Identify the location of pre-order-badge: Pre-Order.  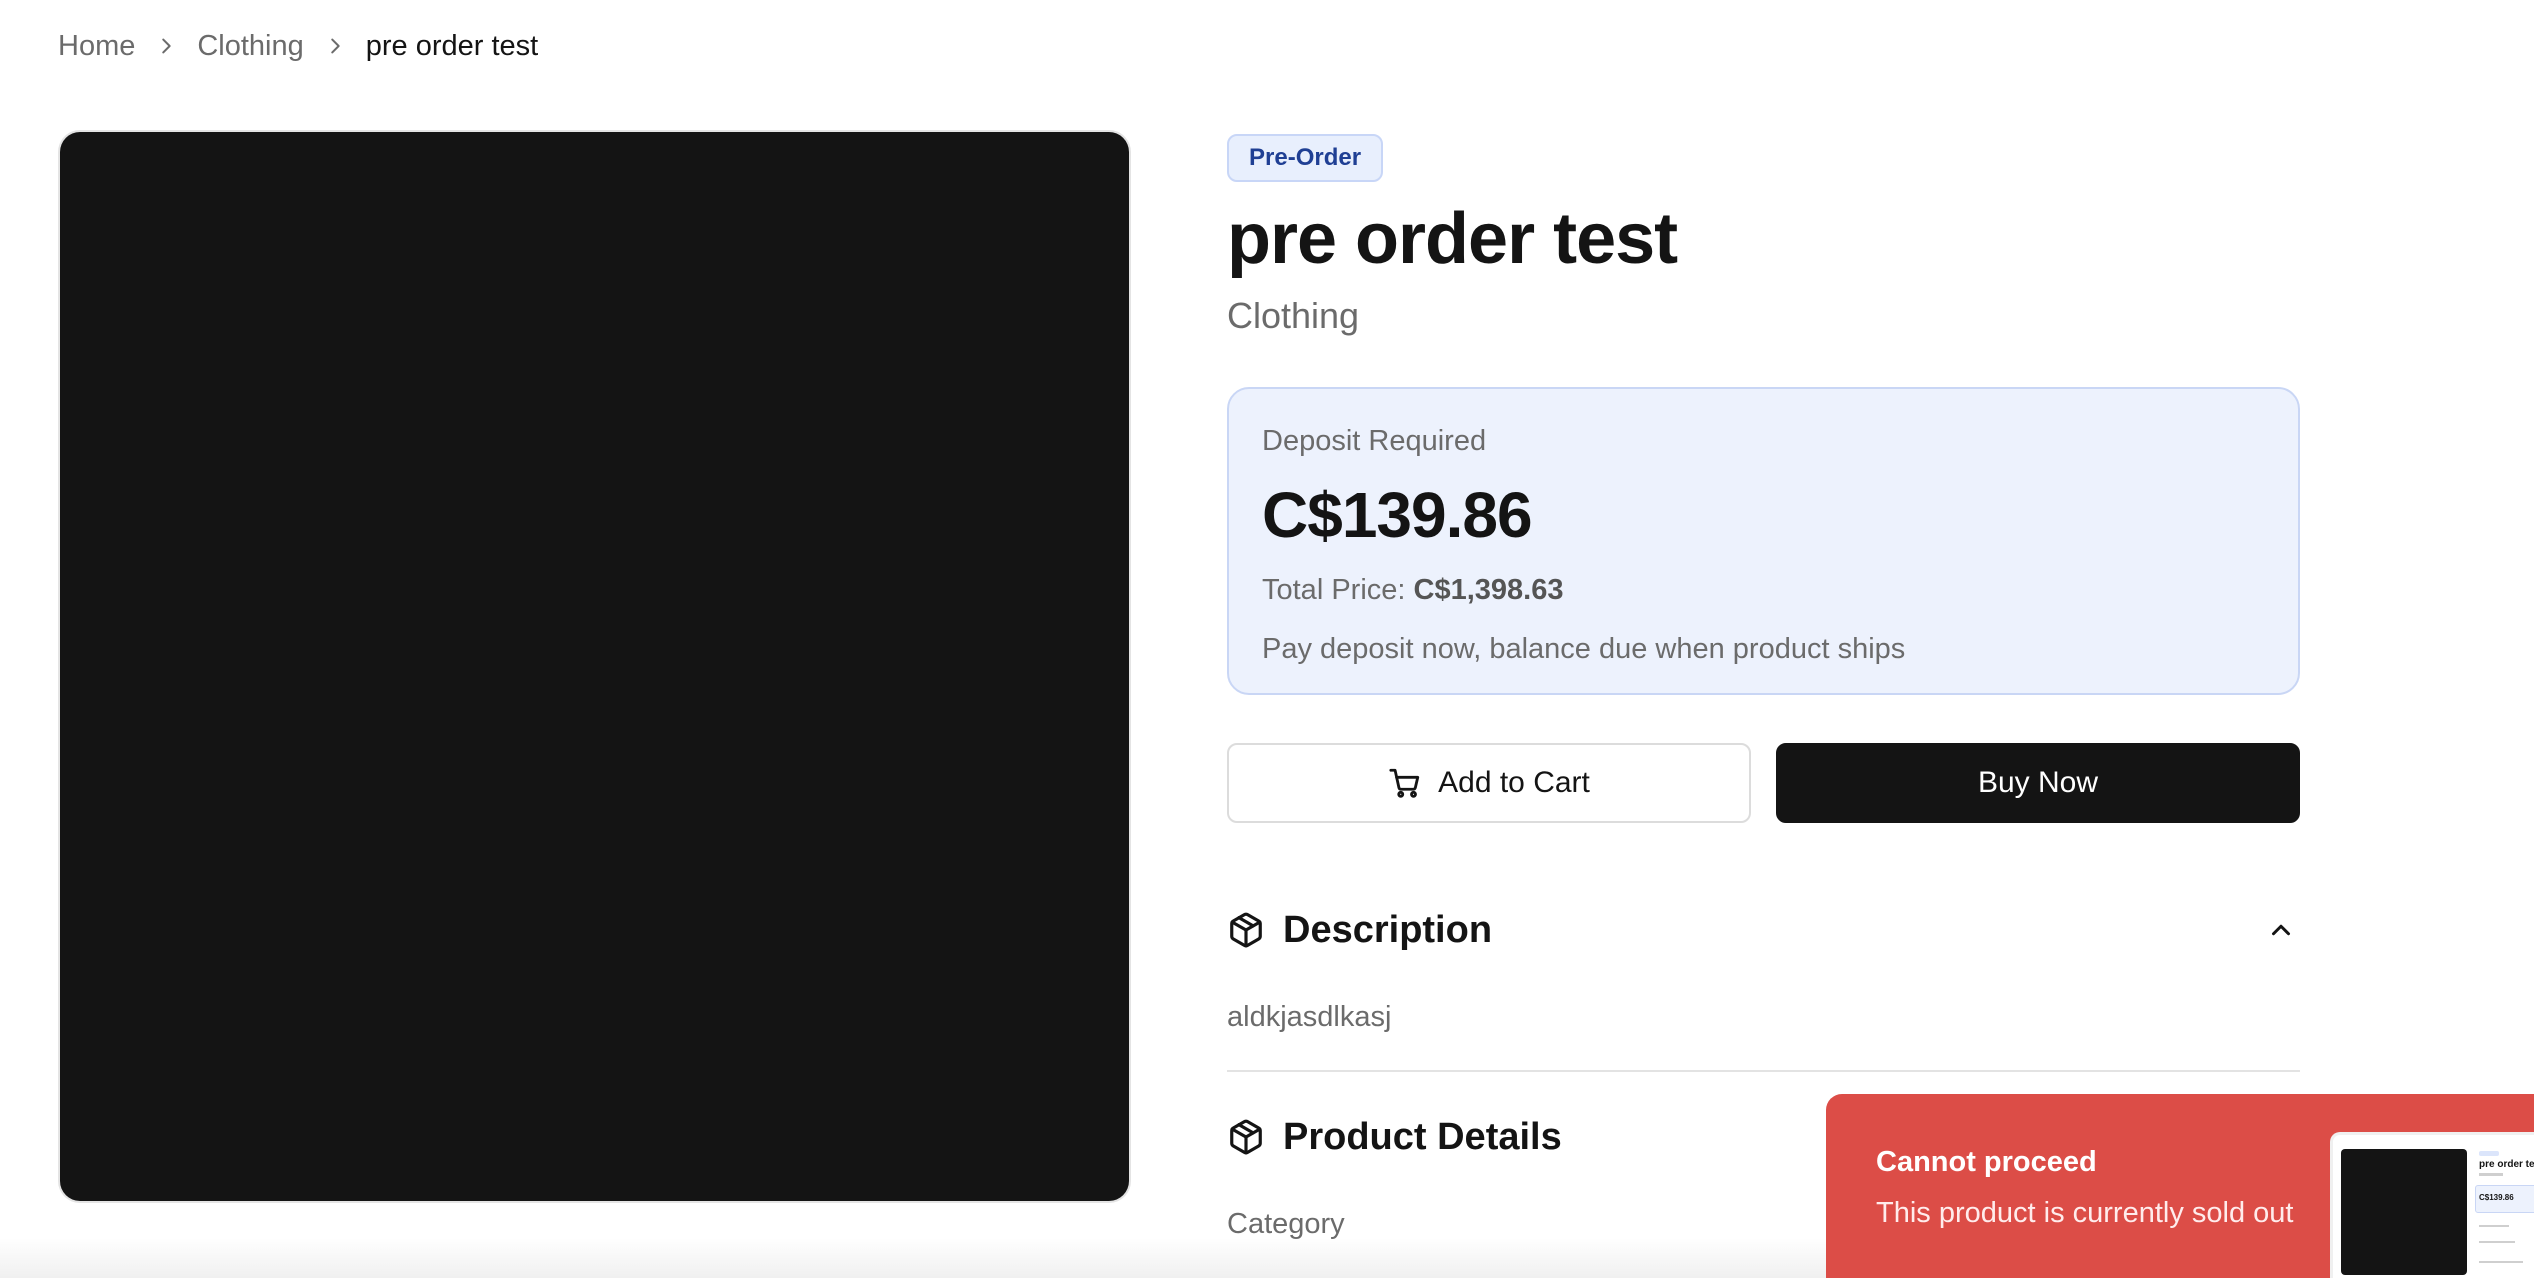
(1305, 158).